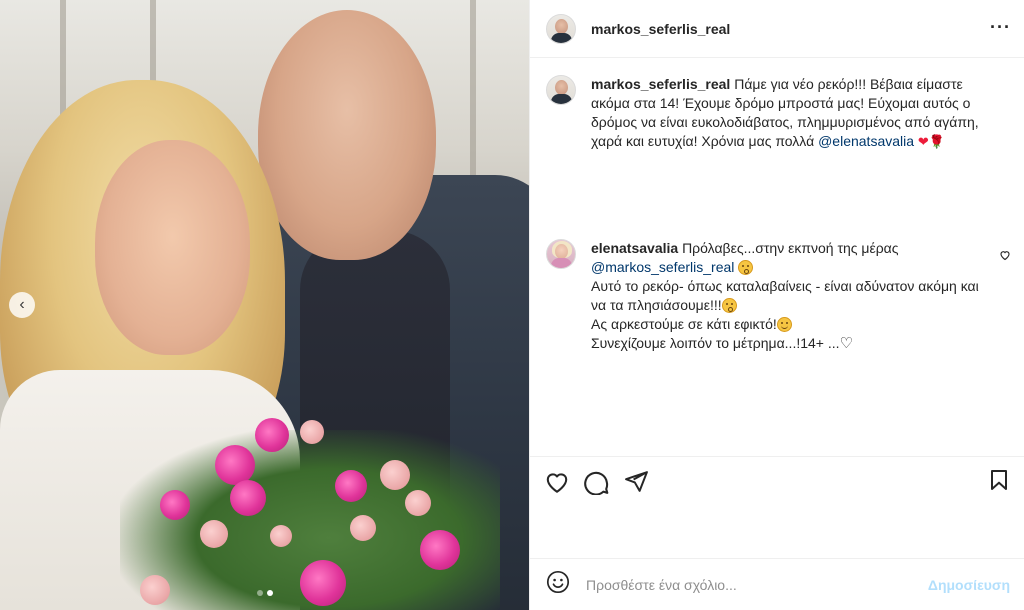  What do you see at coordinates (558, 584) in the screenshot?
I see `emoji-smiley-icon` at bounding box center [558, 584].